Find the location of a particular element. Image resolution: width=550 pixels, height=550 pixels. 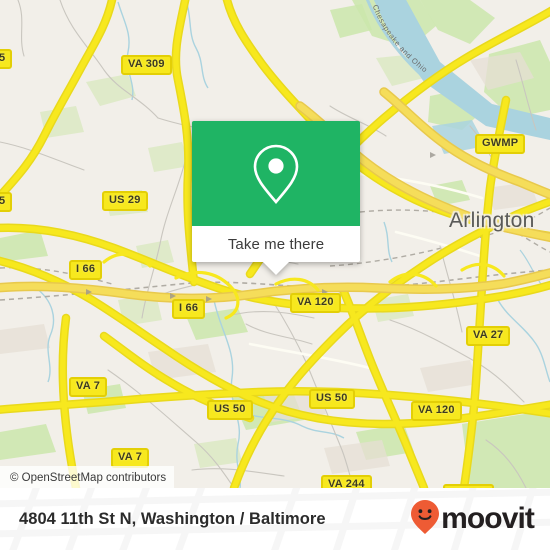

route-shield: VA 27 is located at coordinates (488, 336).